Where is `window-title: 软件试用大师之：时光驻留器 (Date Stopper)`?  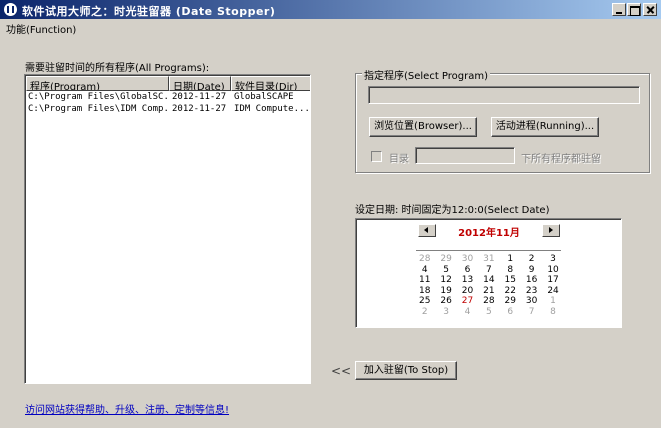
window-title: 软件试用大师之：时光驻留器 (Date Stopper) is located at coordinates (149, 11).